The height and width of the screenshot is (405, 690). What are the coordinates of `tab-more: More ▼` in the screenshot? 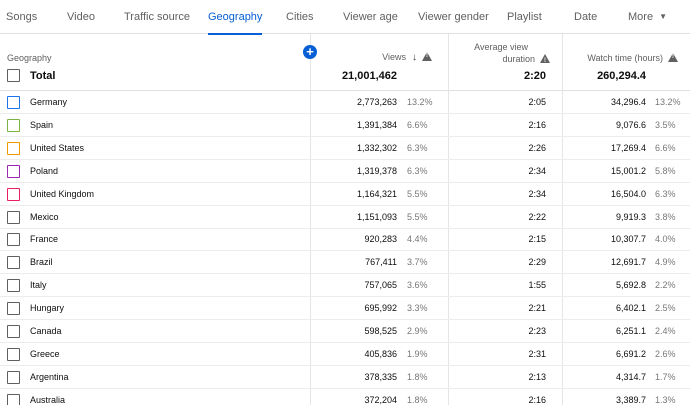 It's located at (647, 17).